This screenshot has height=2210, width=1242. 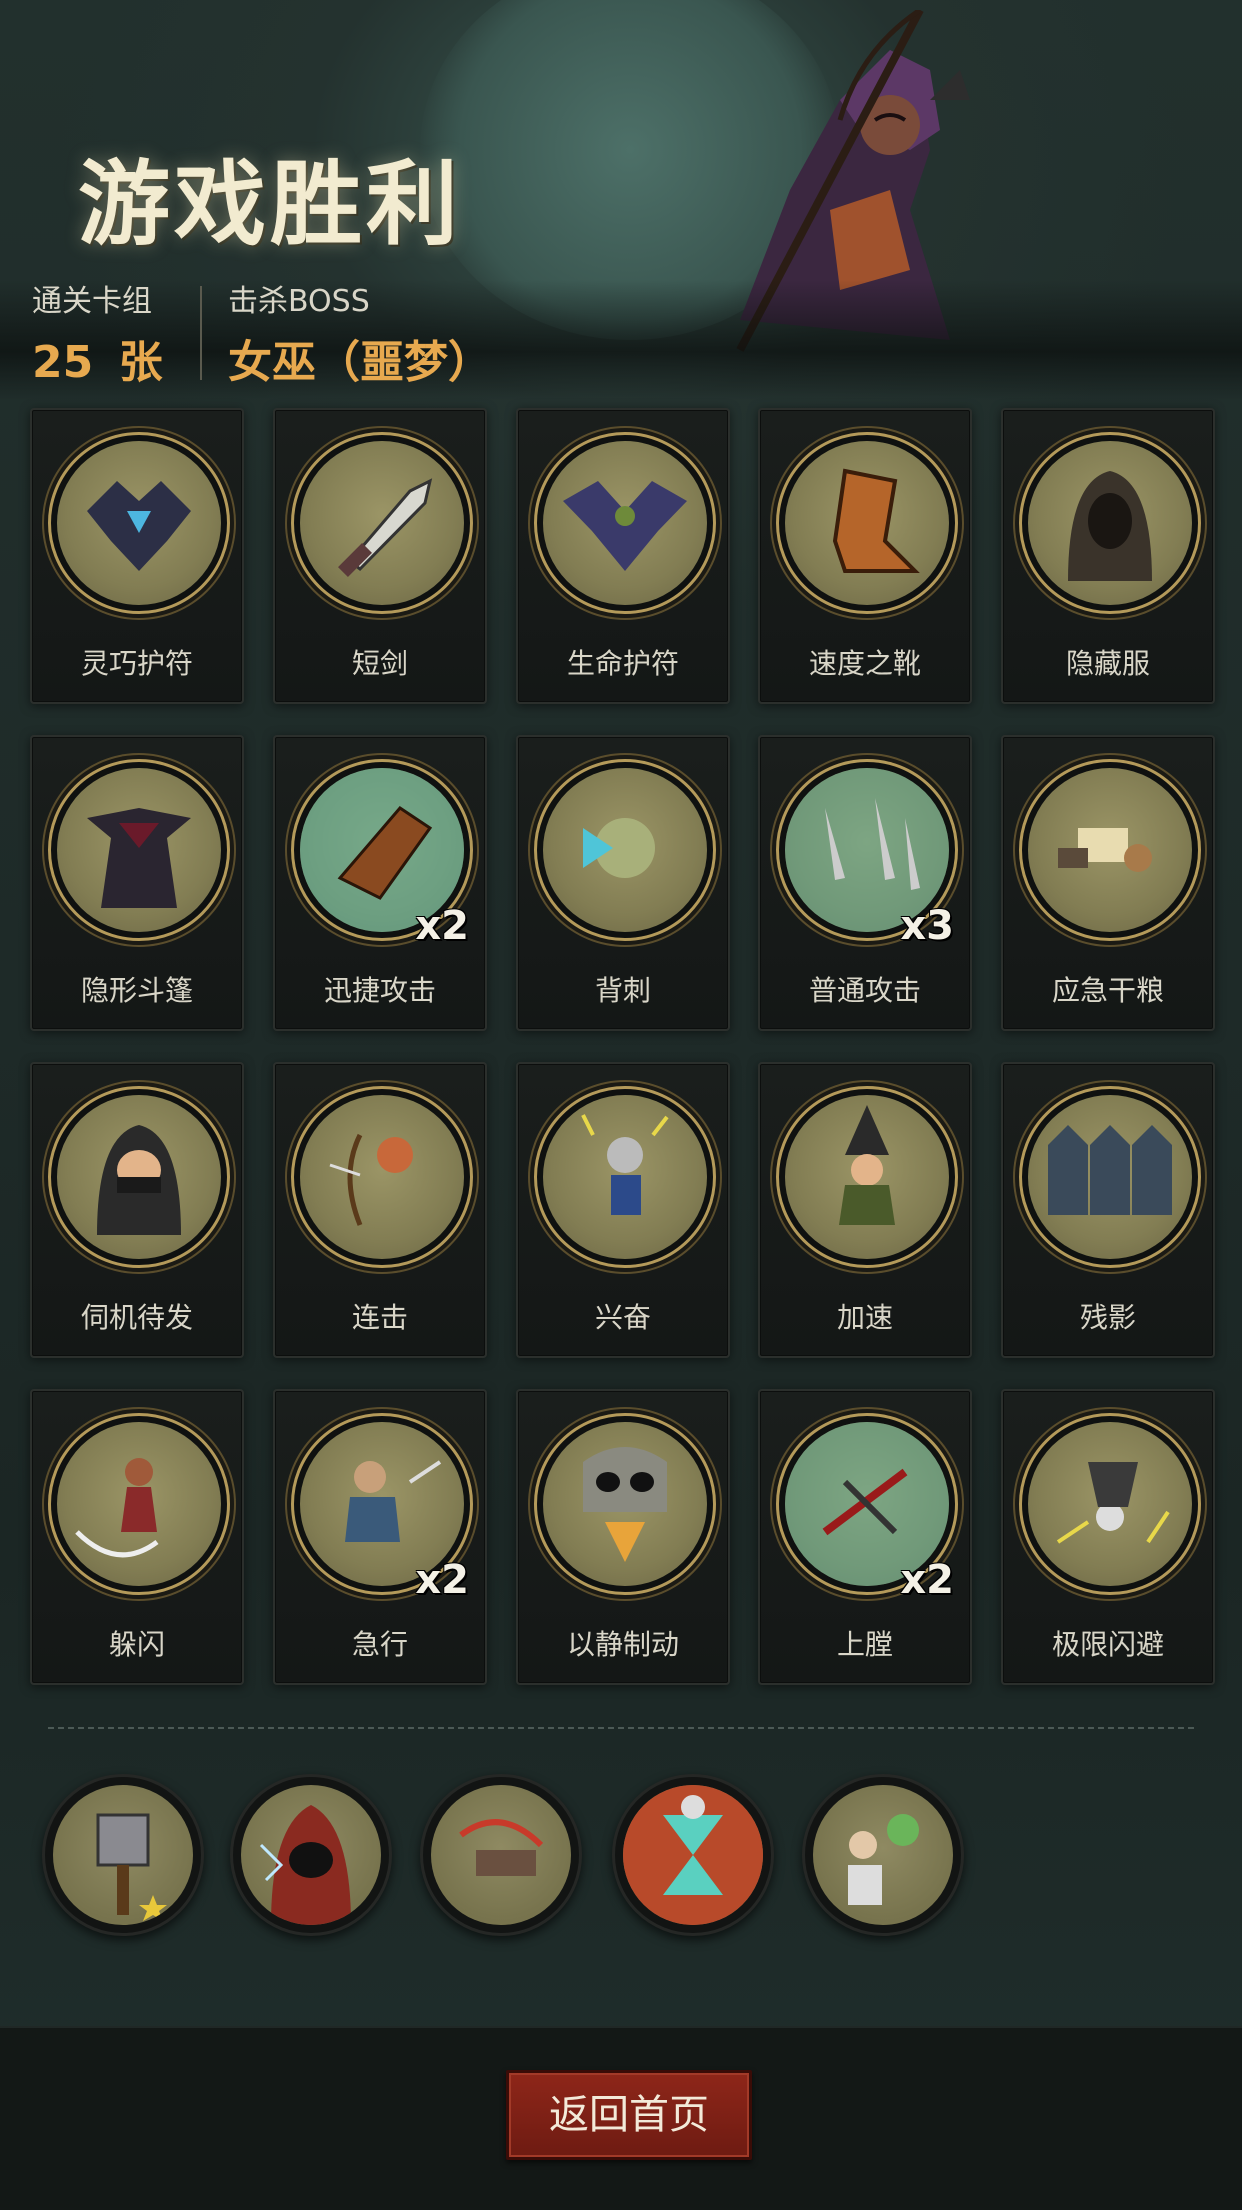 What do you see at coordinates (1107, 1317) in the screenshot?
I see `card-label: 残影` at bounding box center [1107, 1317].